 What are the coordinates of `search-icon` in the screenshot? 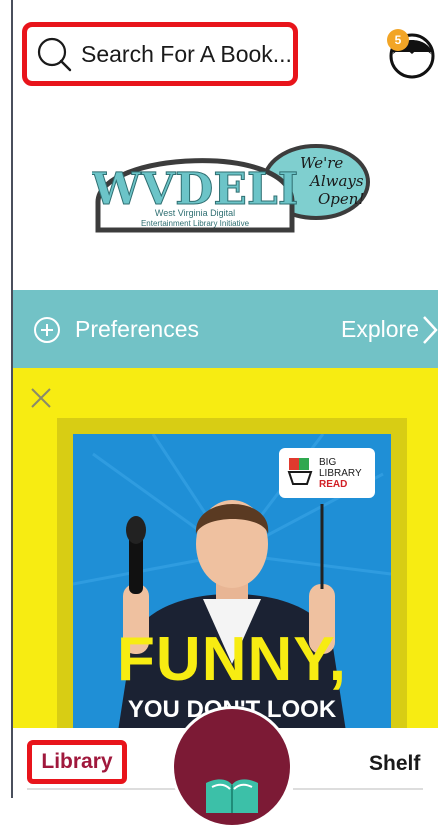 It's located at (54, 54).